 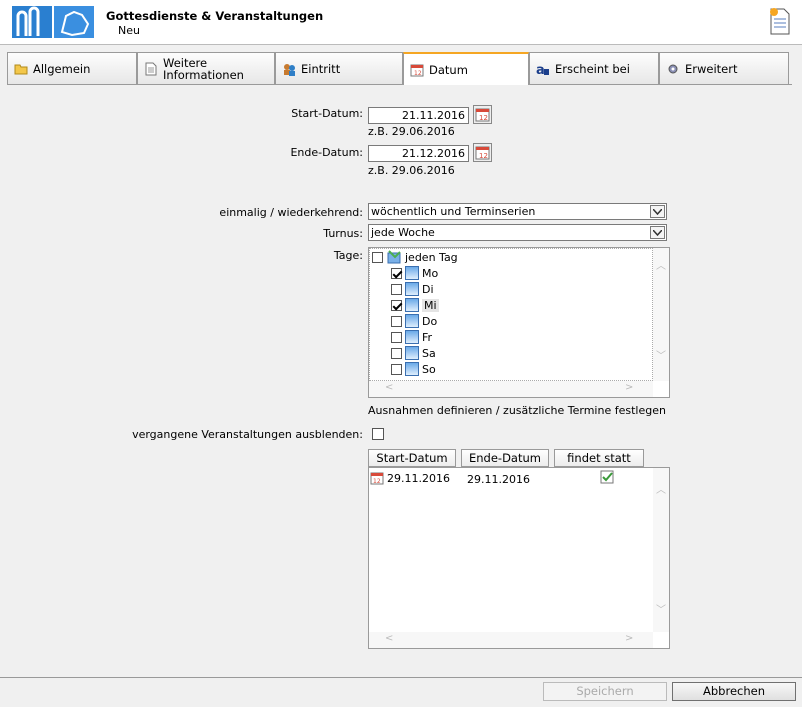 I want to click on tree-row-so: So, so click(x=413, y=369).